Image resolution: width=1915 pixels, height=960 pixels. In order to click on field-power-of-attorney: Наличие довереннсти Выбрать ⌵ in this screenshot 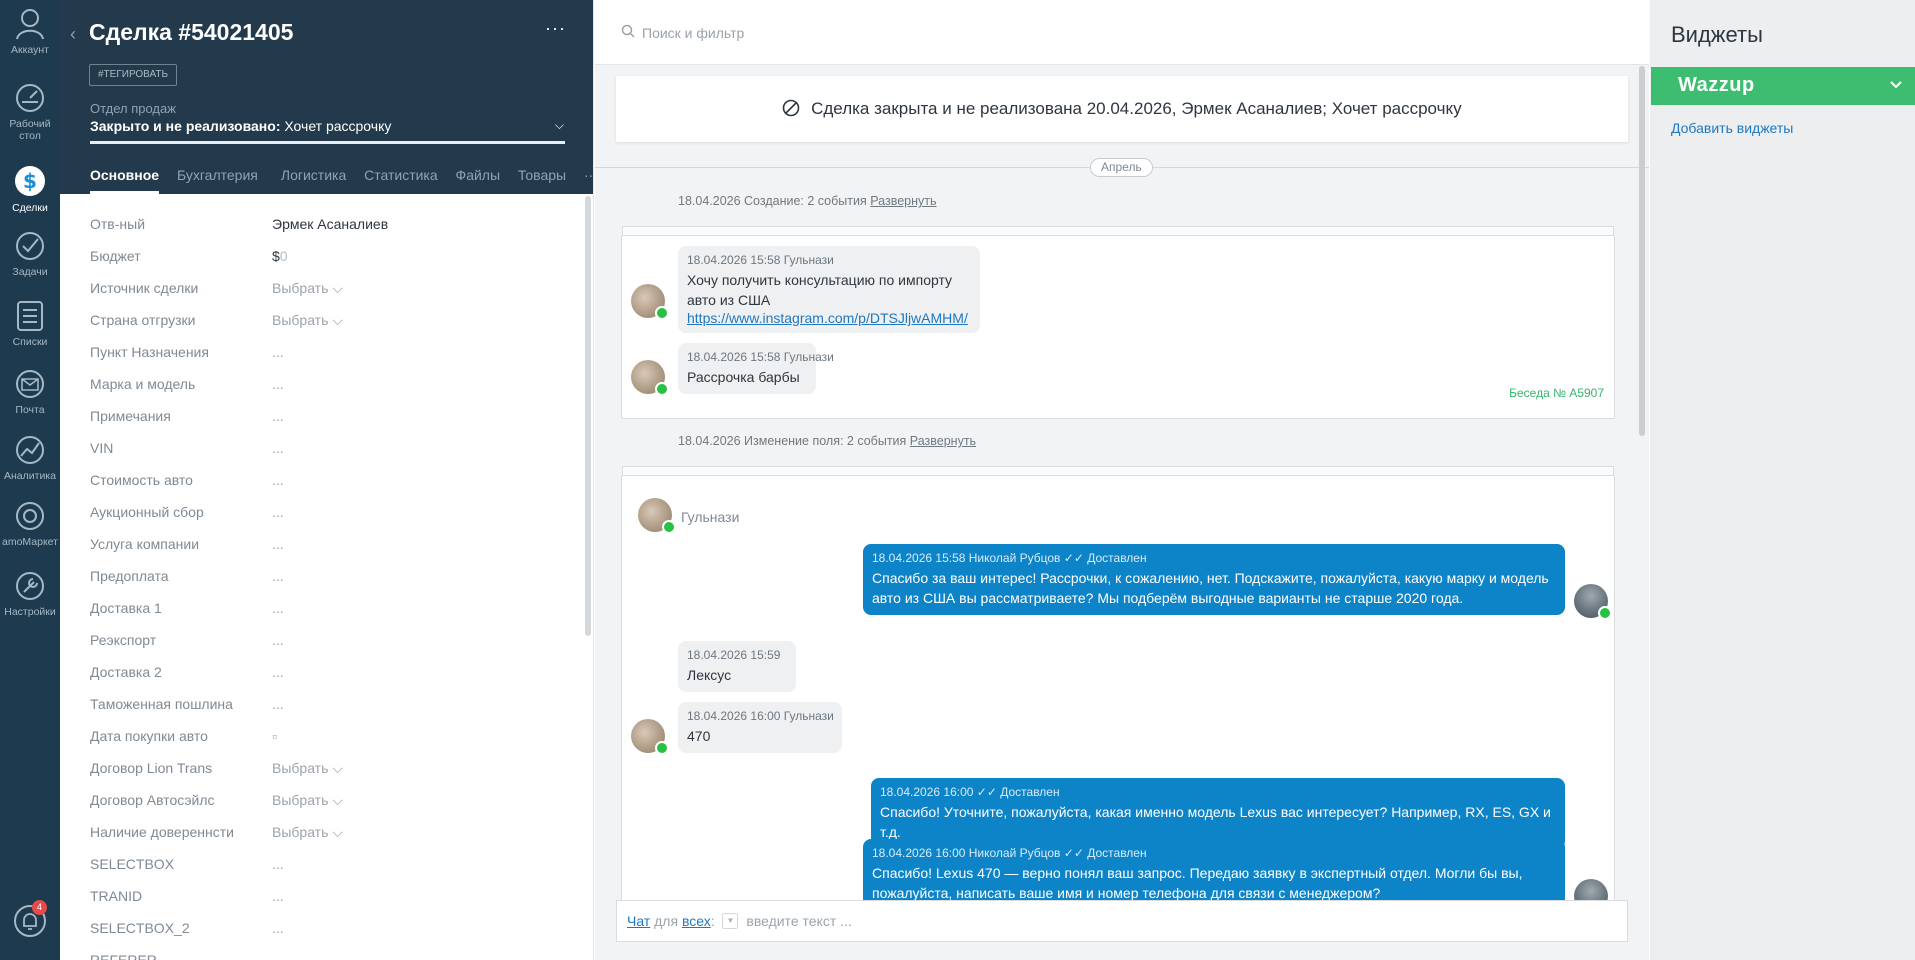, I will do `click(330, 834)`.